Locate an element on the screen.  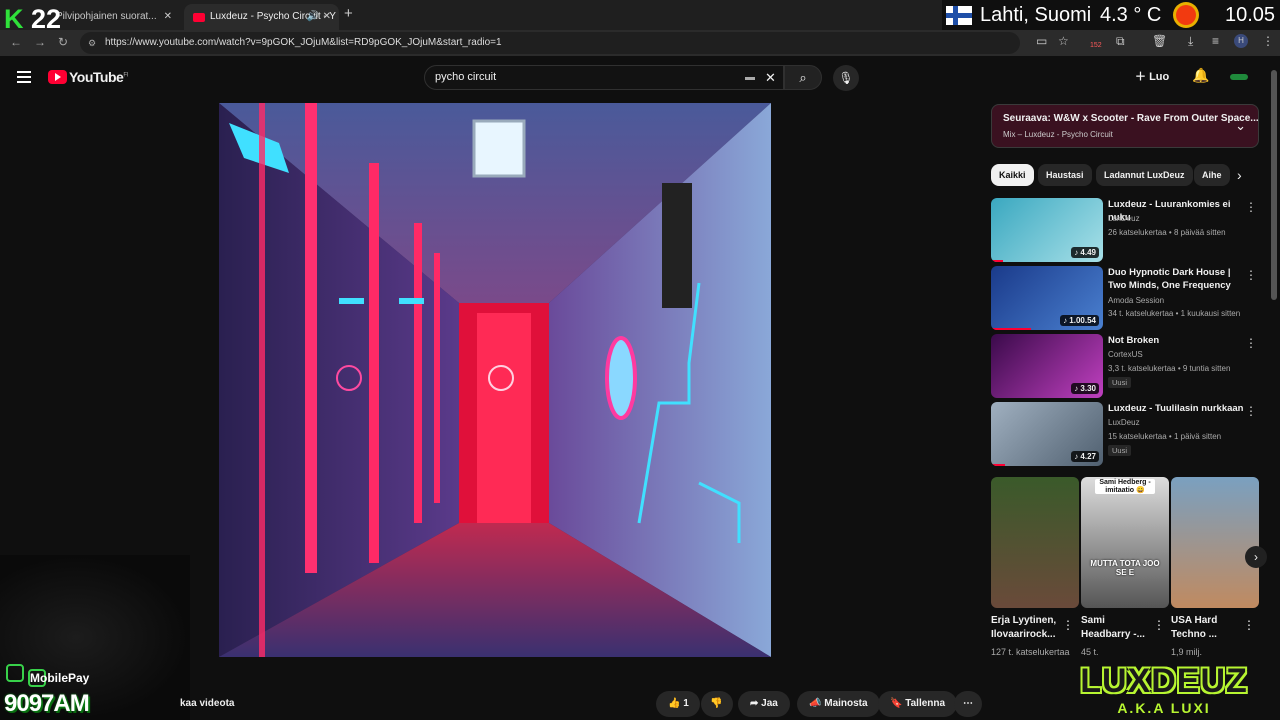
up-next-subtitle: Mix – Luxdeuz - Psycho Circuit is located at coordinates (1058, 134).